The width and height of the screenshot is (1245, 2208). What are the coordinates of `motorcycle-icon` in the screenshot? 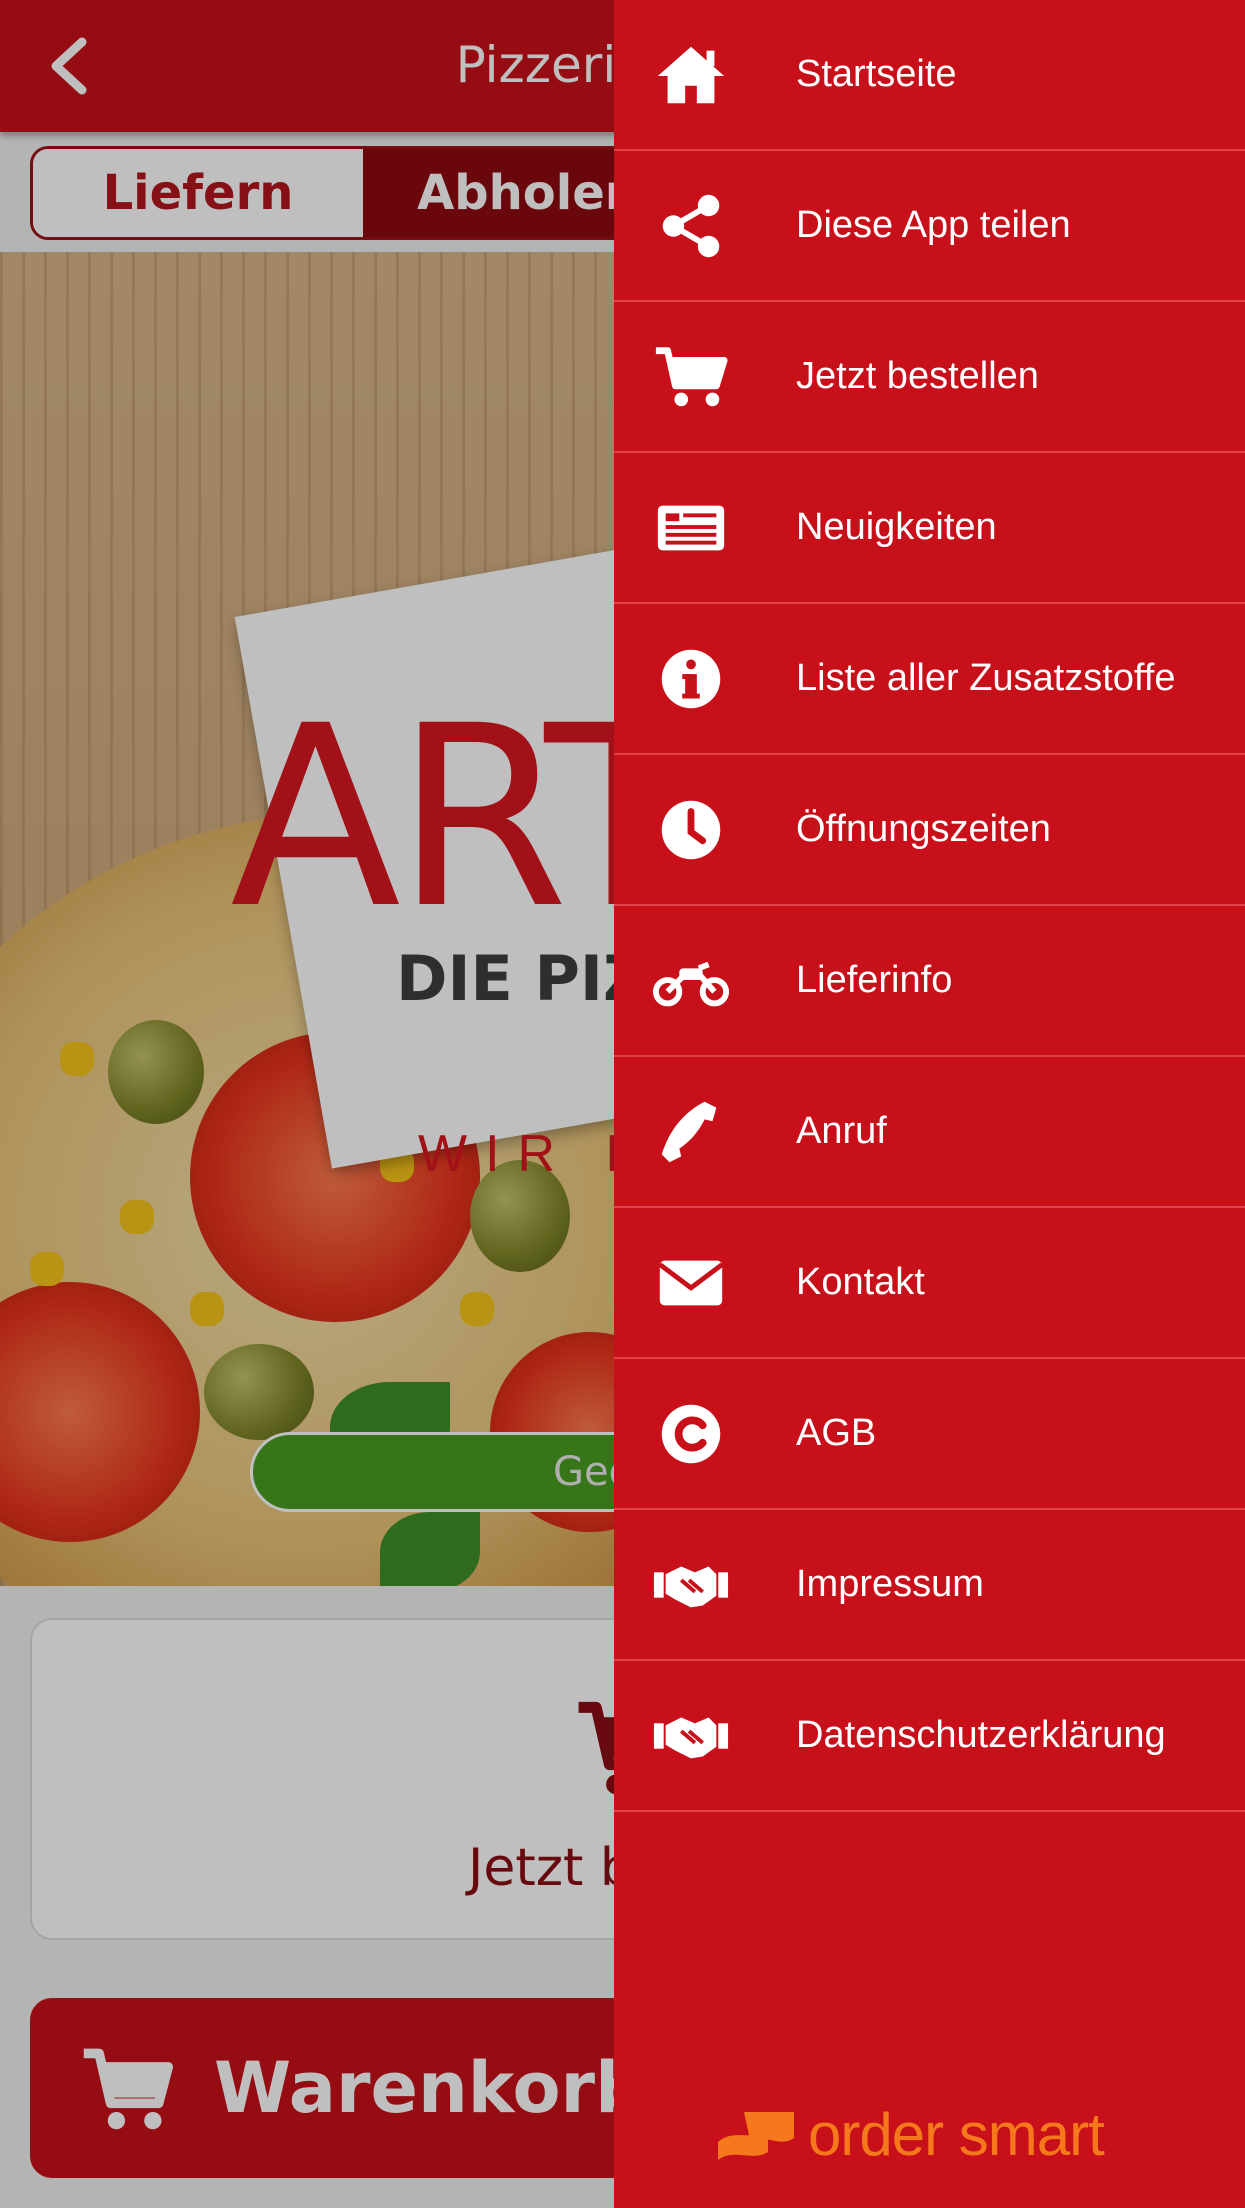 It's located at (691, 981).